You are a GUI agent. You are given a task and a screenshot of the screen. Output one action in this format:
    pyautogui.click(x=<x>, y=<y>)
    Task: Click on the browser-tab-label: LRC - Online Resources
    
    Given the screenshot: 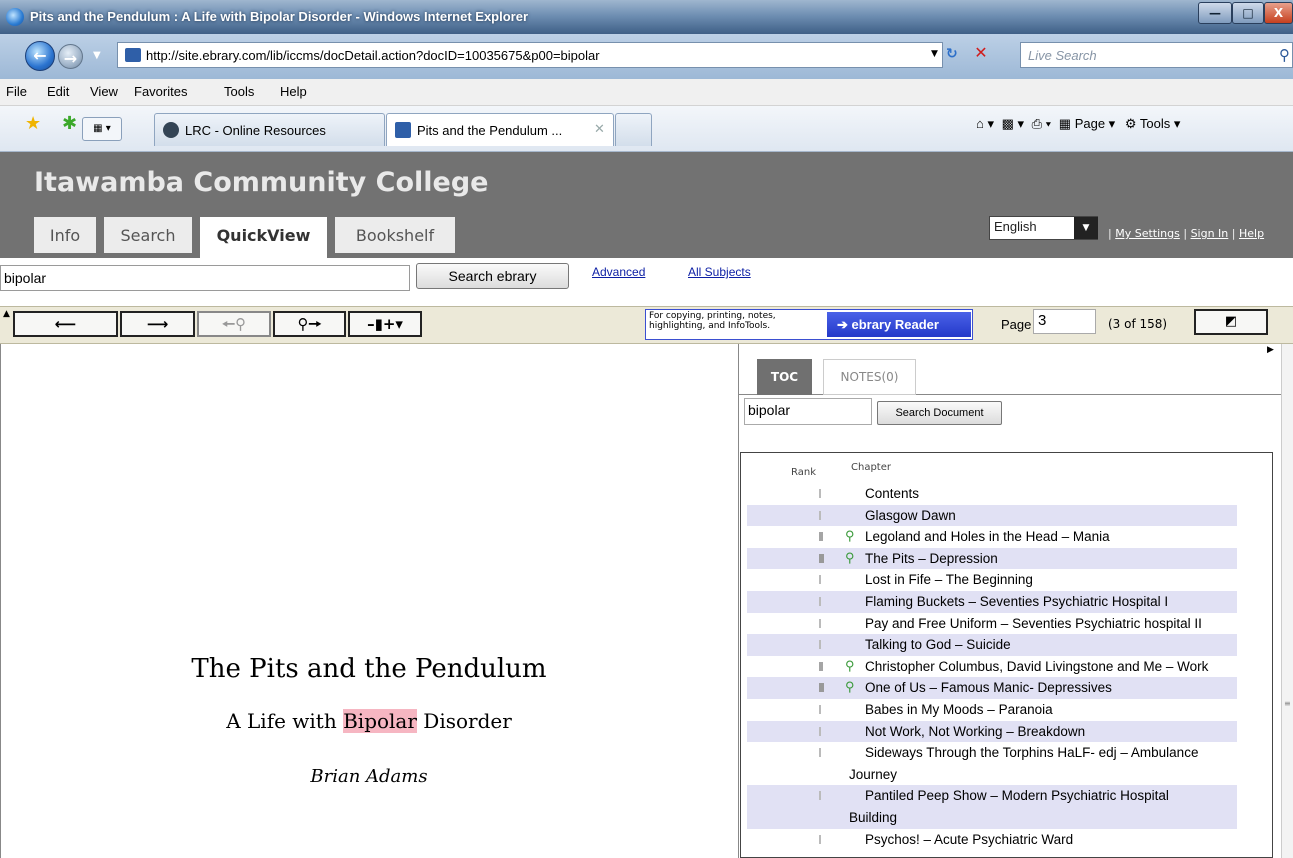 What is the action you would take?
    pyautogui.click(x=255, y=130)
    